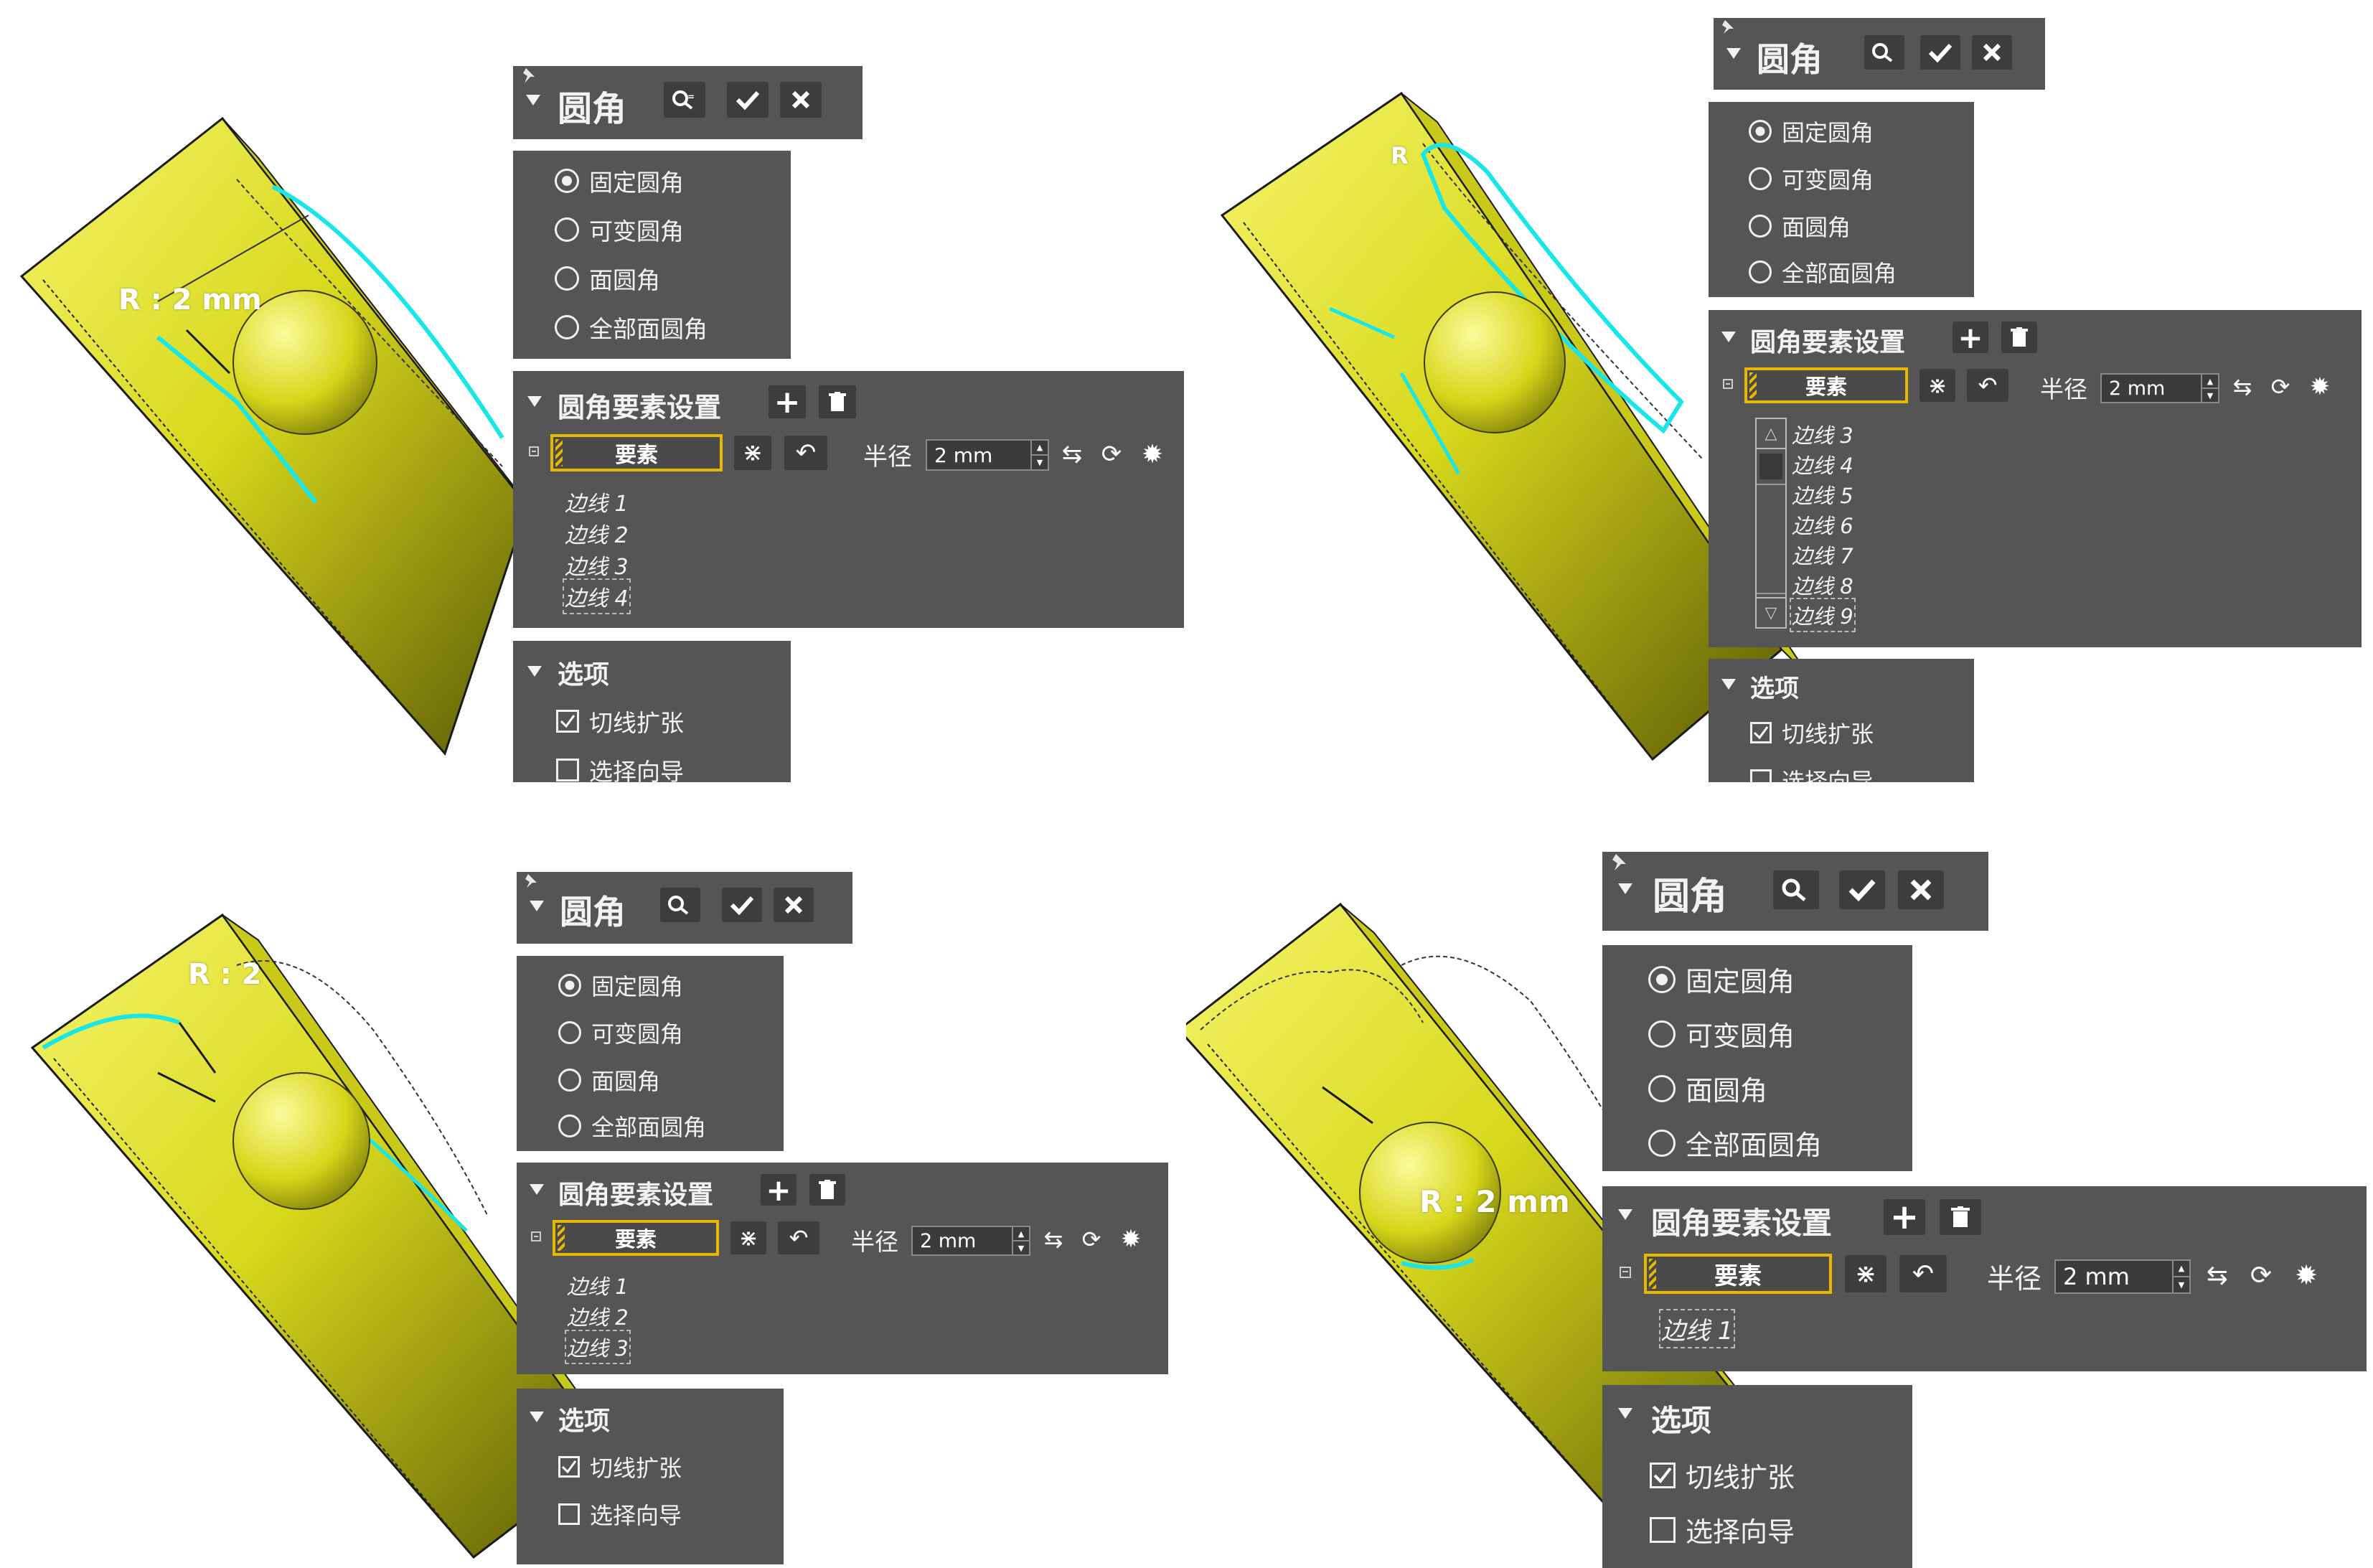  Describe the element at coordinates (1823, 615) in the screenshot. I see `edge-list-item-selected: 边线 9` at that location.